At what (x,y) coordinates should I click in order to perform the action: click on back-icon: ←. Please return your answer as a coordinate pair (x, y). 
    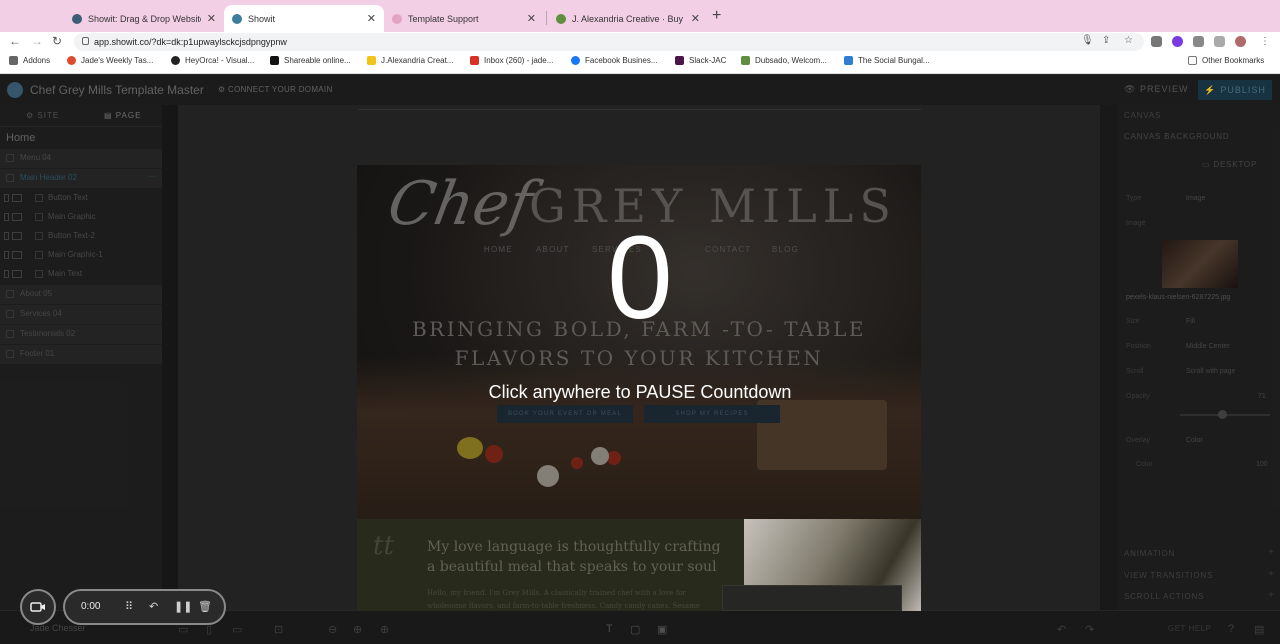
    Looking at the image, I should click on (15, 41).